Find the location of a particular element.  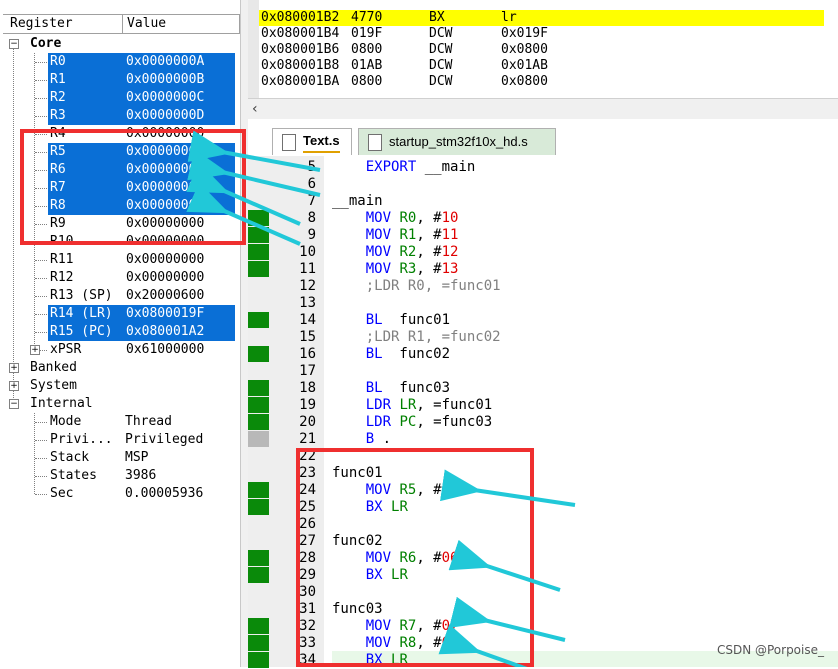

arrow-r6 is located at coordinates (254, 173).